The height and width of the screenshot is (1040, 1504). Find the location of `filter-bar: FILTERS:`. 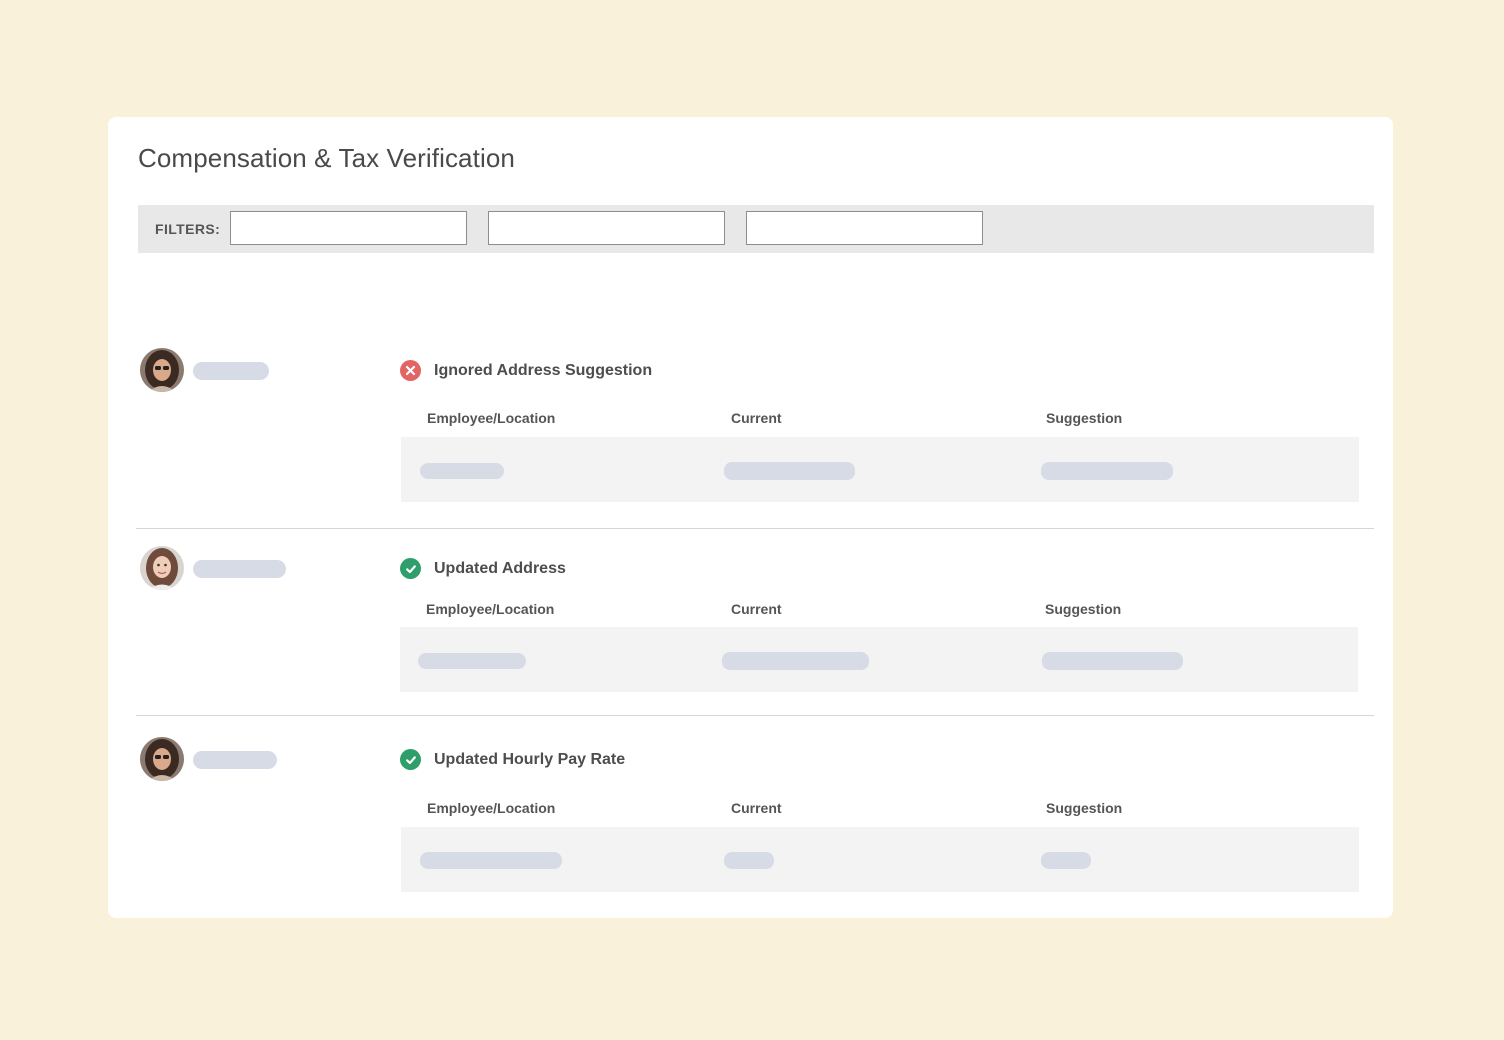

filter-bar: FILTERS: is located at coordinates (756, 229).